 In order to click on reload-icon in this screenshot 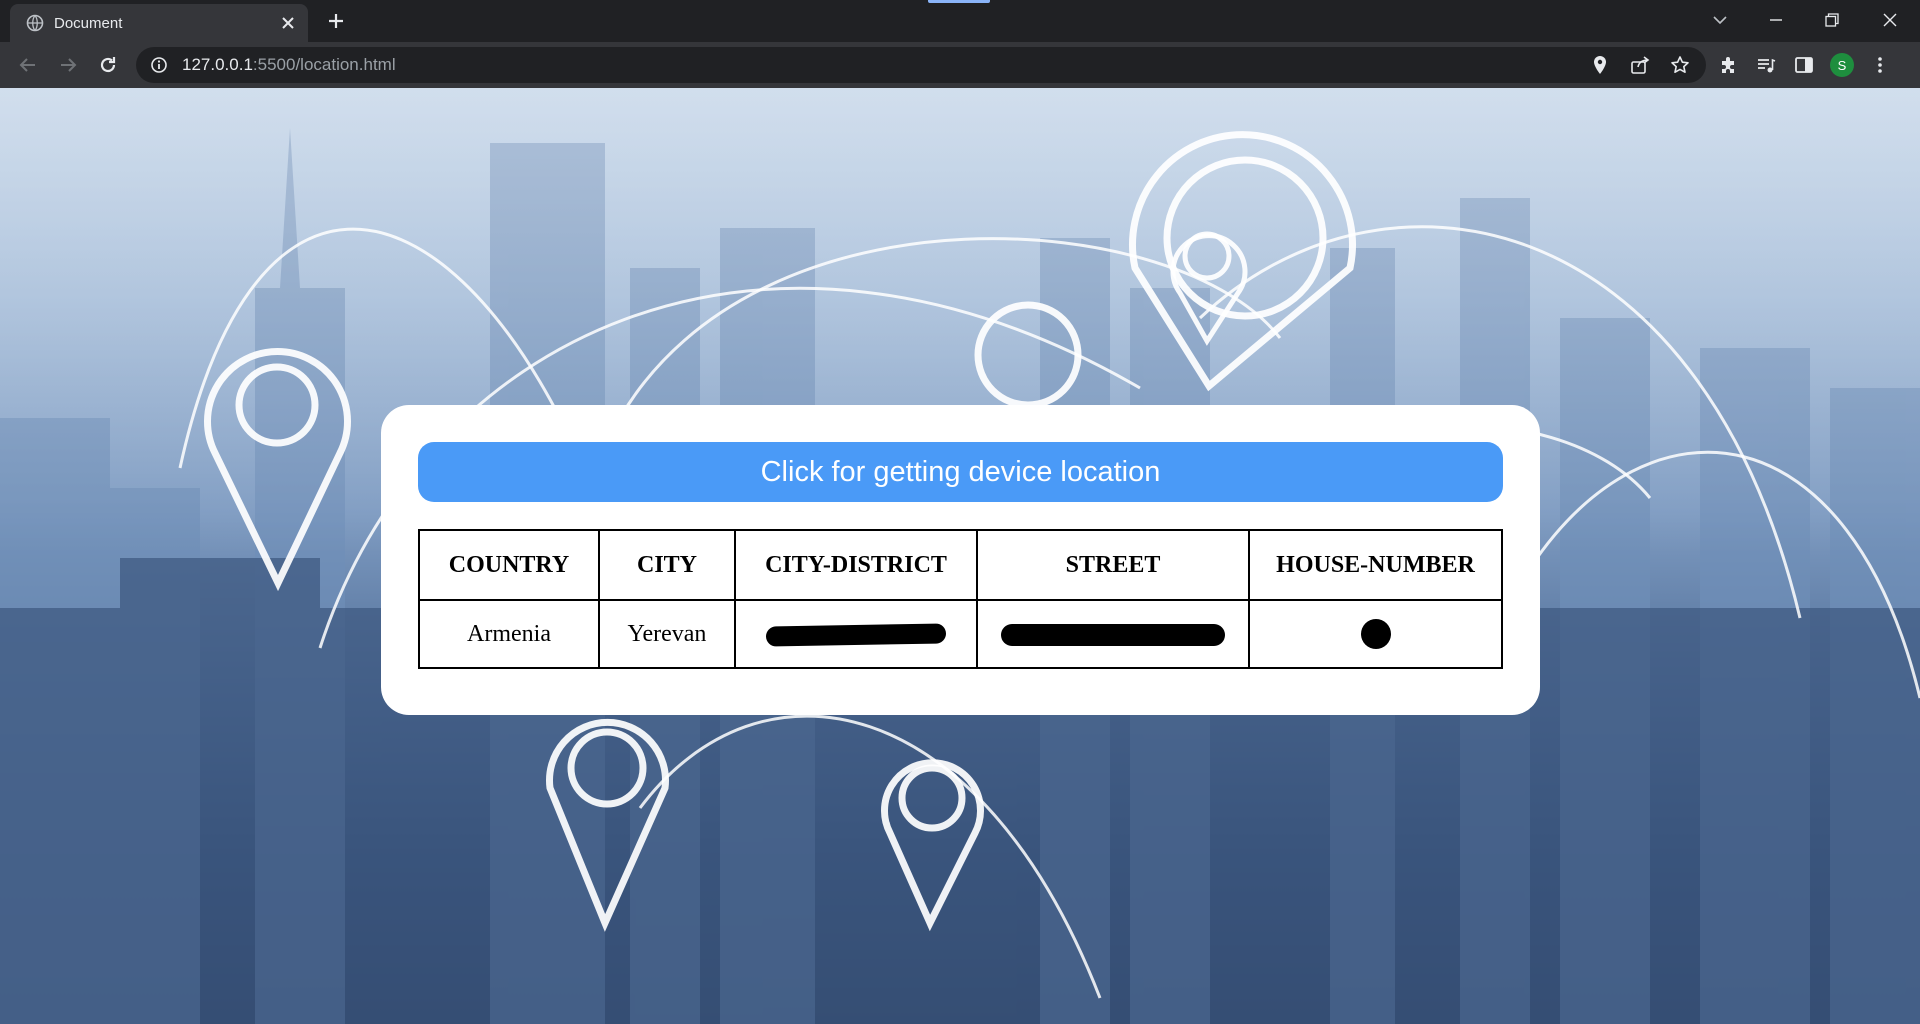, I will do `click(108, 65)`.